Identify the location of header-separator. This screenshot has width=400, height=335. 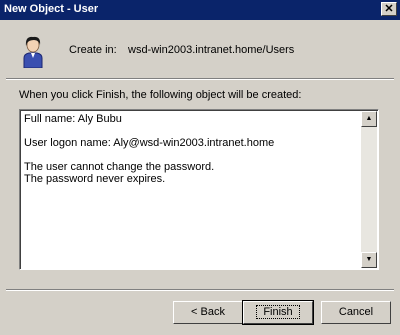
(200, 79).